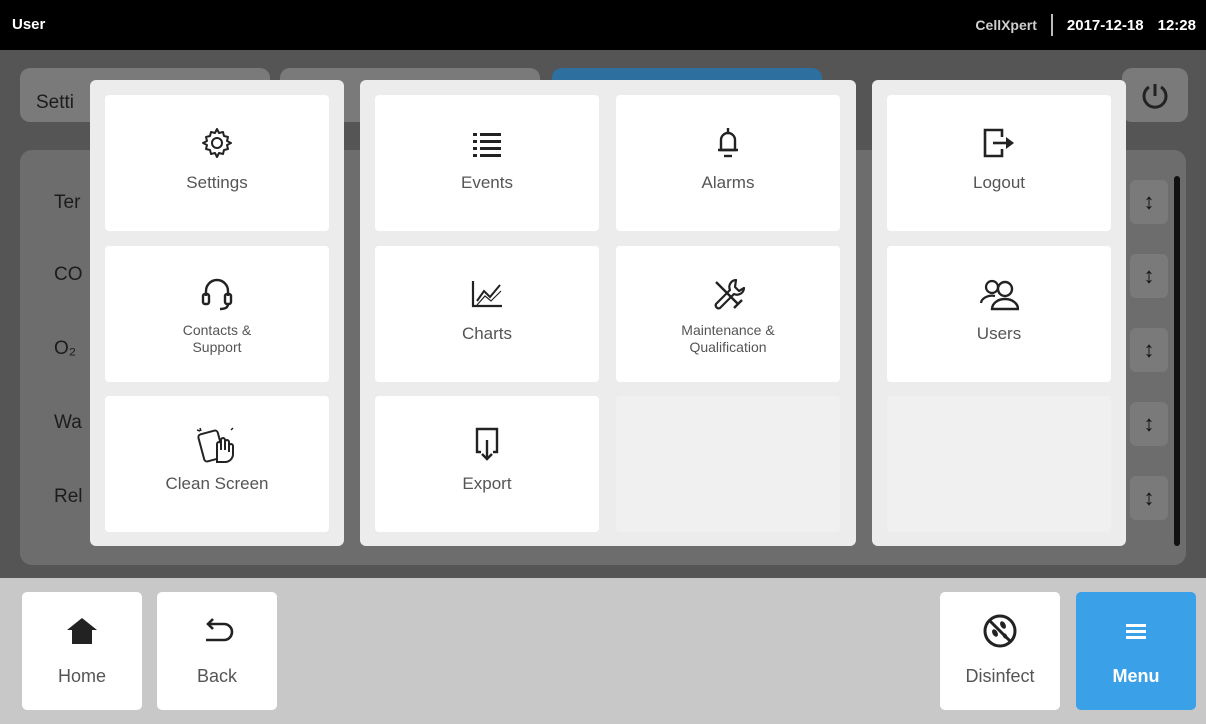  I want to click on users-button: Users, so click(999, 314).